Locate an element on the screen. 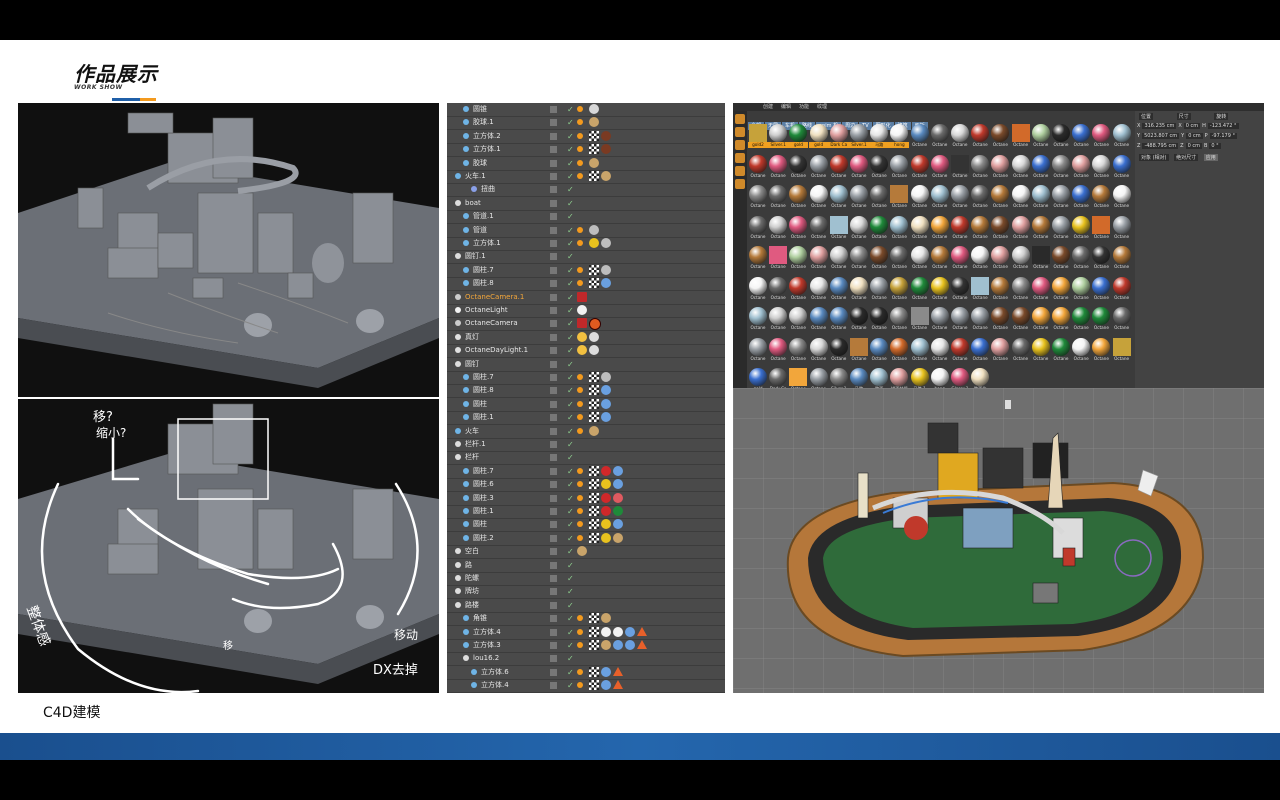 The height and width of the screenshot is (800, 1280). material-thumbnail: Silver.1 is located at coordinates (859, 136).